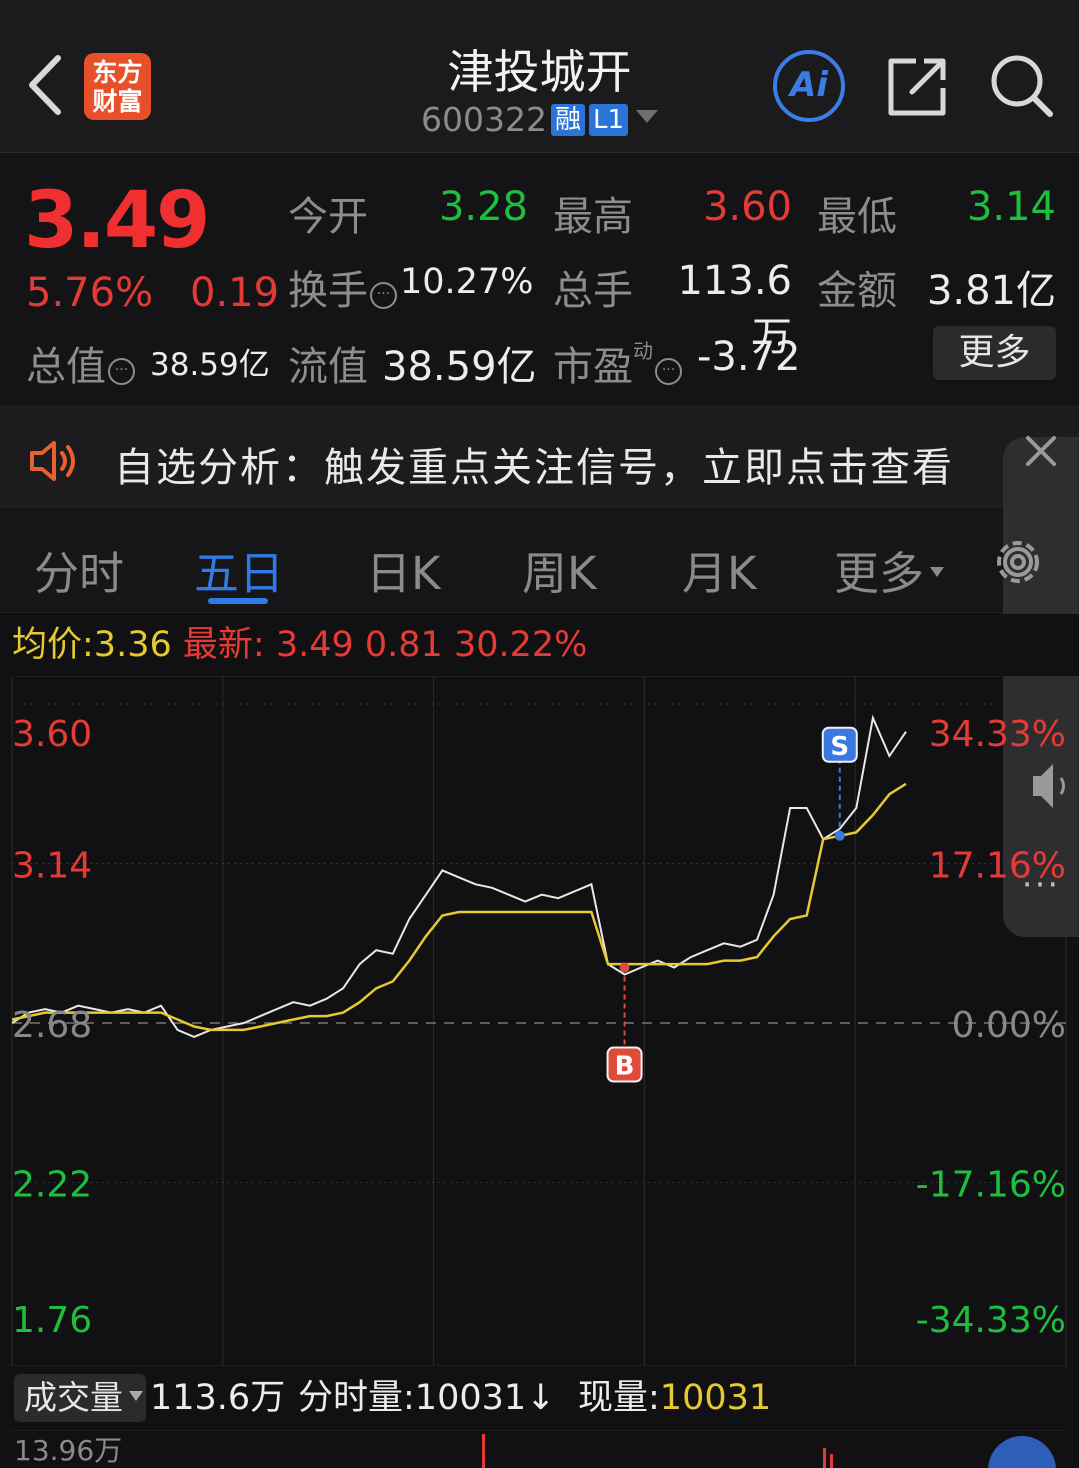 Image resolution: width=1079 pixels, height=1468 pixels. Describe the element at coordinates (997, 734) in the screenshot. I see `y-axis-right-label: 34.33%` at that location.